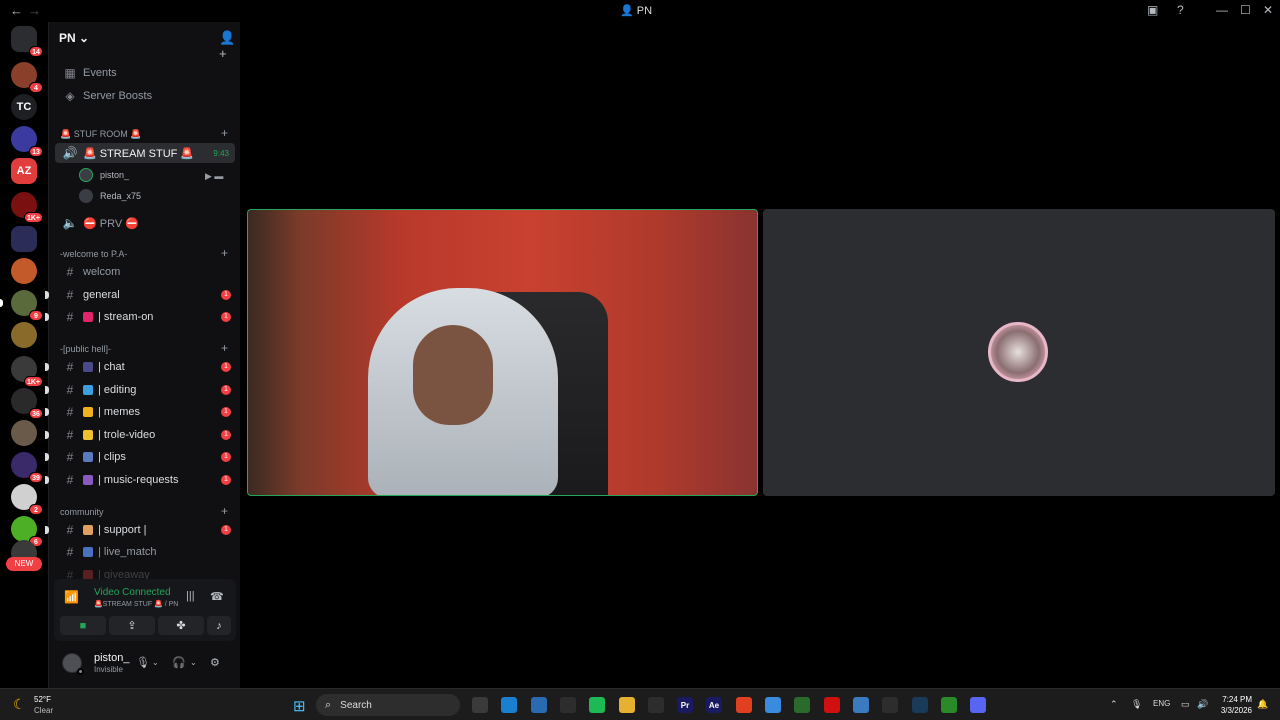  I want to click on server-icon-server-11: 36, so click(27, 403).